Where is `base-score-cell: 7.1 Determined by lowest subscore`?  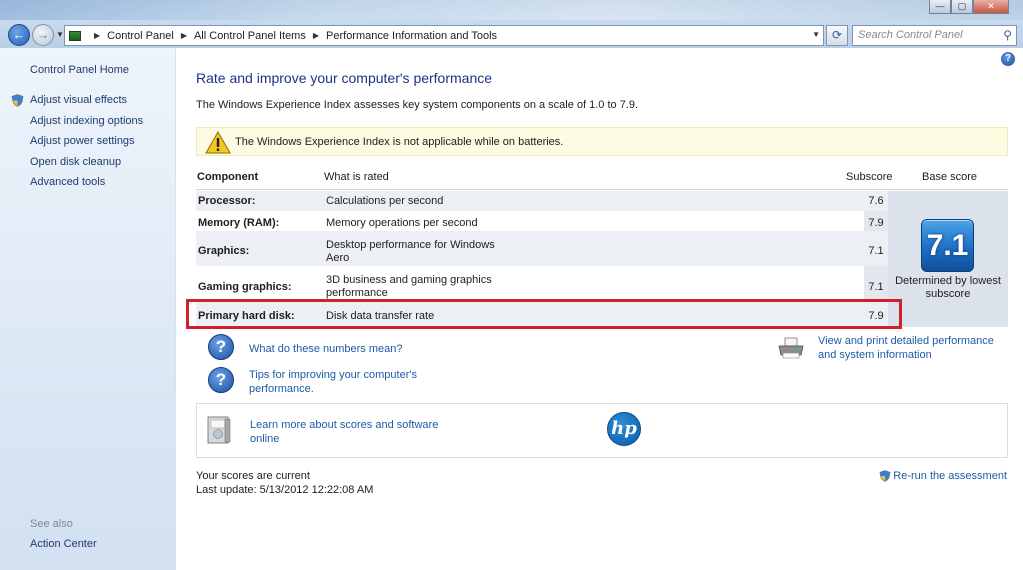
base-score-cell: 7.1 Determined by lowest subscore is located at coordinates (948, 259).